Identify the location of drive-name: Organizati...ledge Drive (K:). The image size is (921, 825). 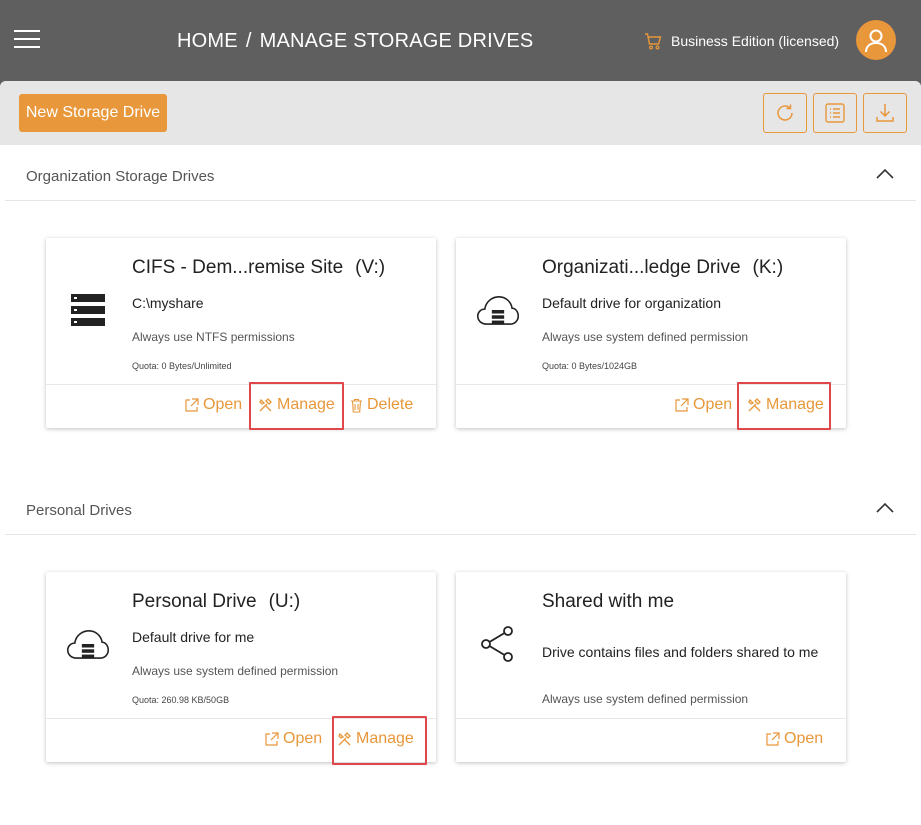
(663, 267).